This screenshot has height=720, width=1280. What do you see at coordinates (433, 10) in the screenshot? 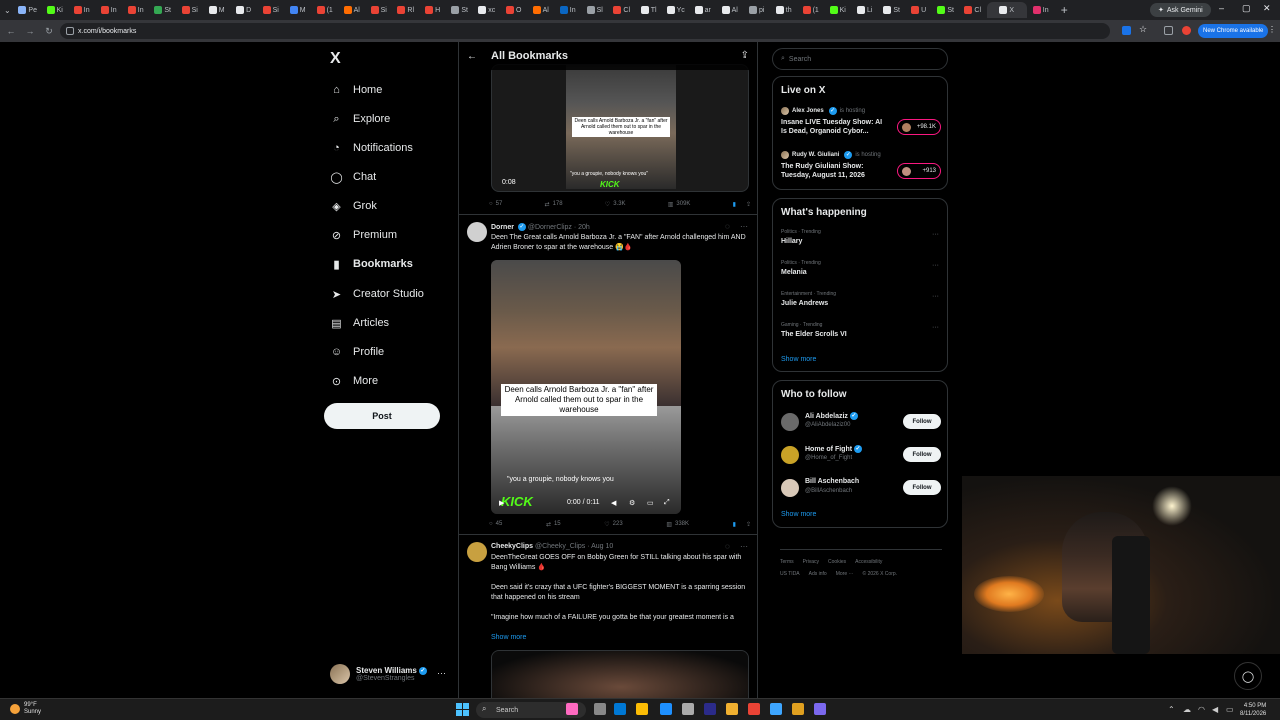
I see `browser-tab: H` at bounding box center [433, 10].